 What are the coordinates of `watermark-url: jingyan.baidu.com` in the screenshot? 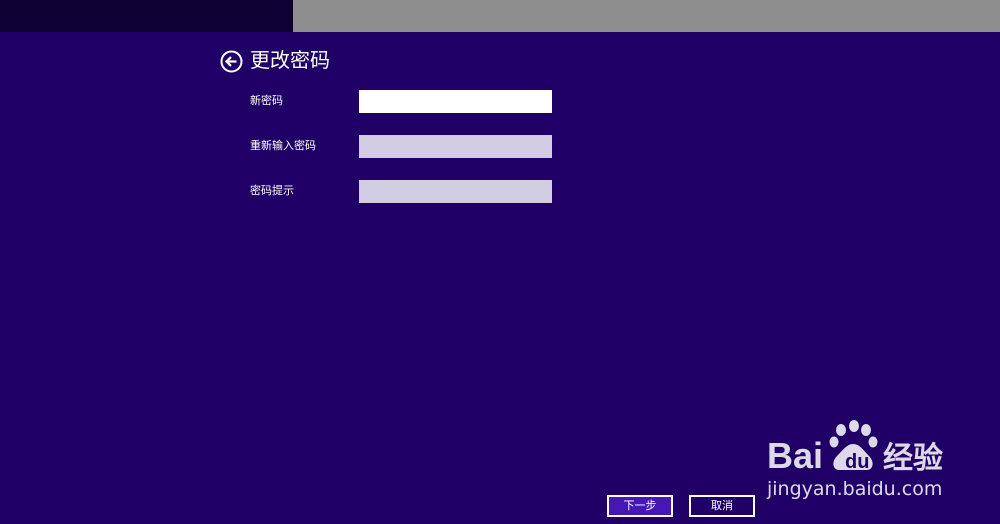 It's located at (855, 489).